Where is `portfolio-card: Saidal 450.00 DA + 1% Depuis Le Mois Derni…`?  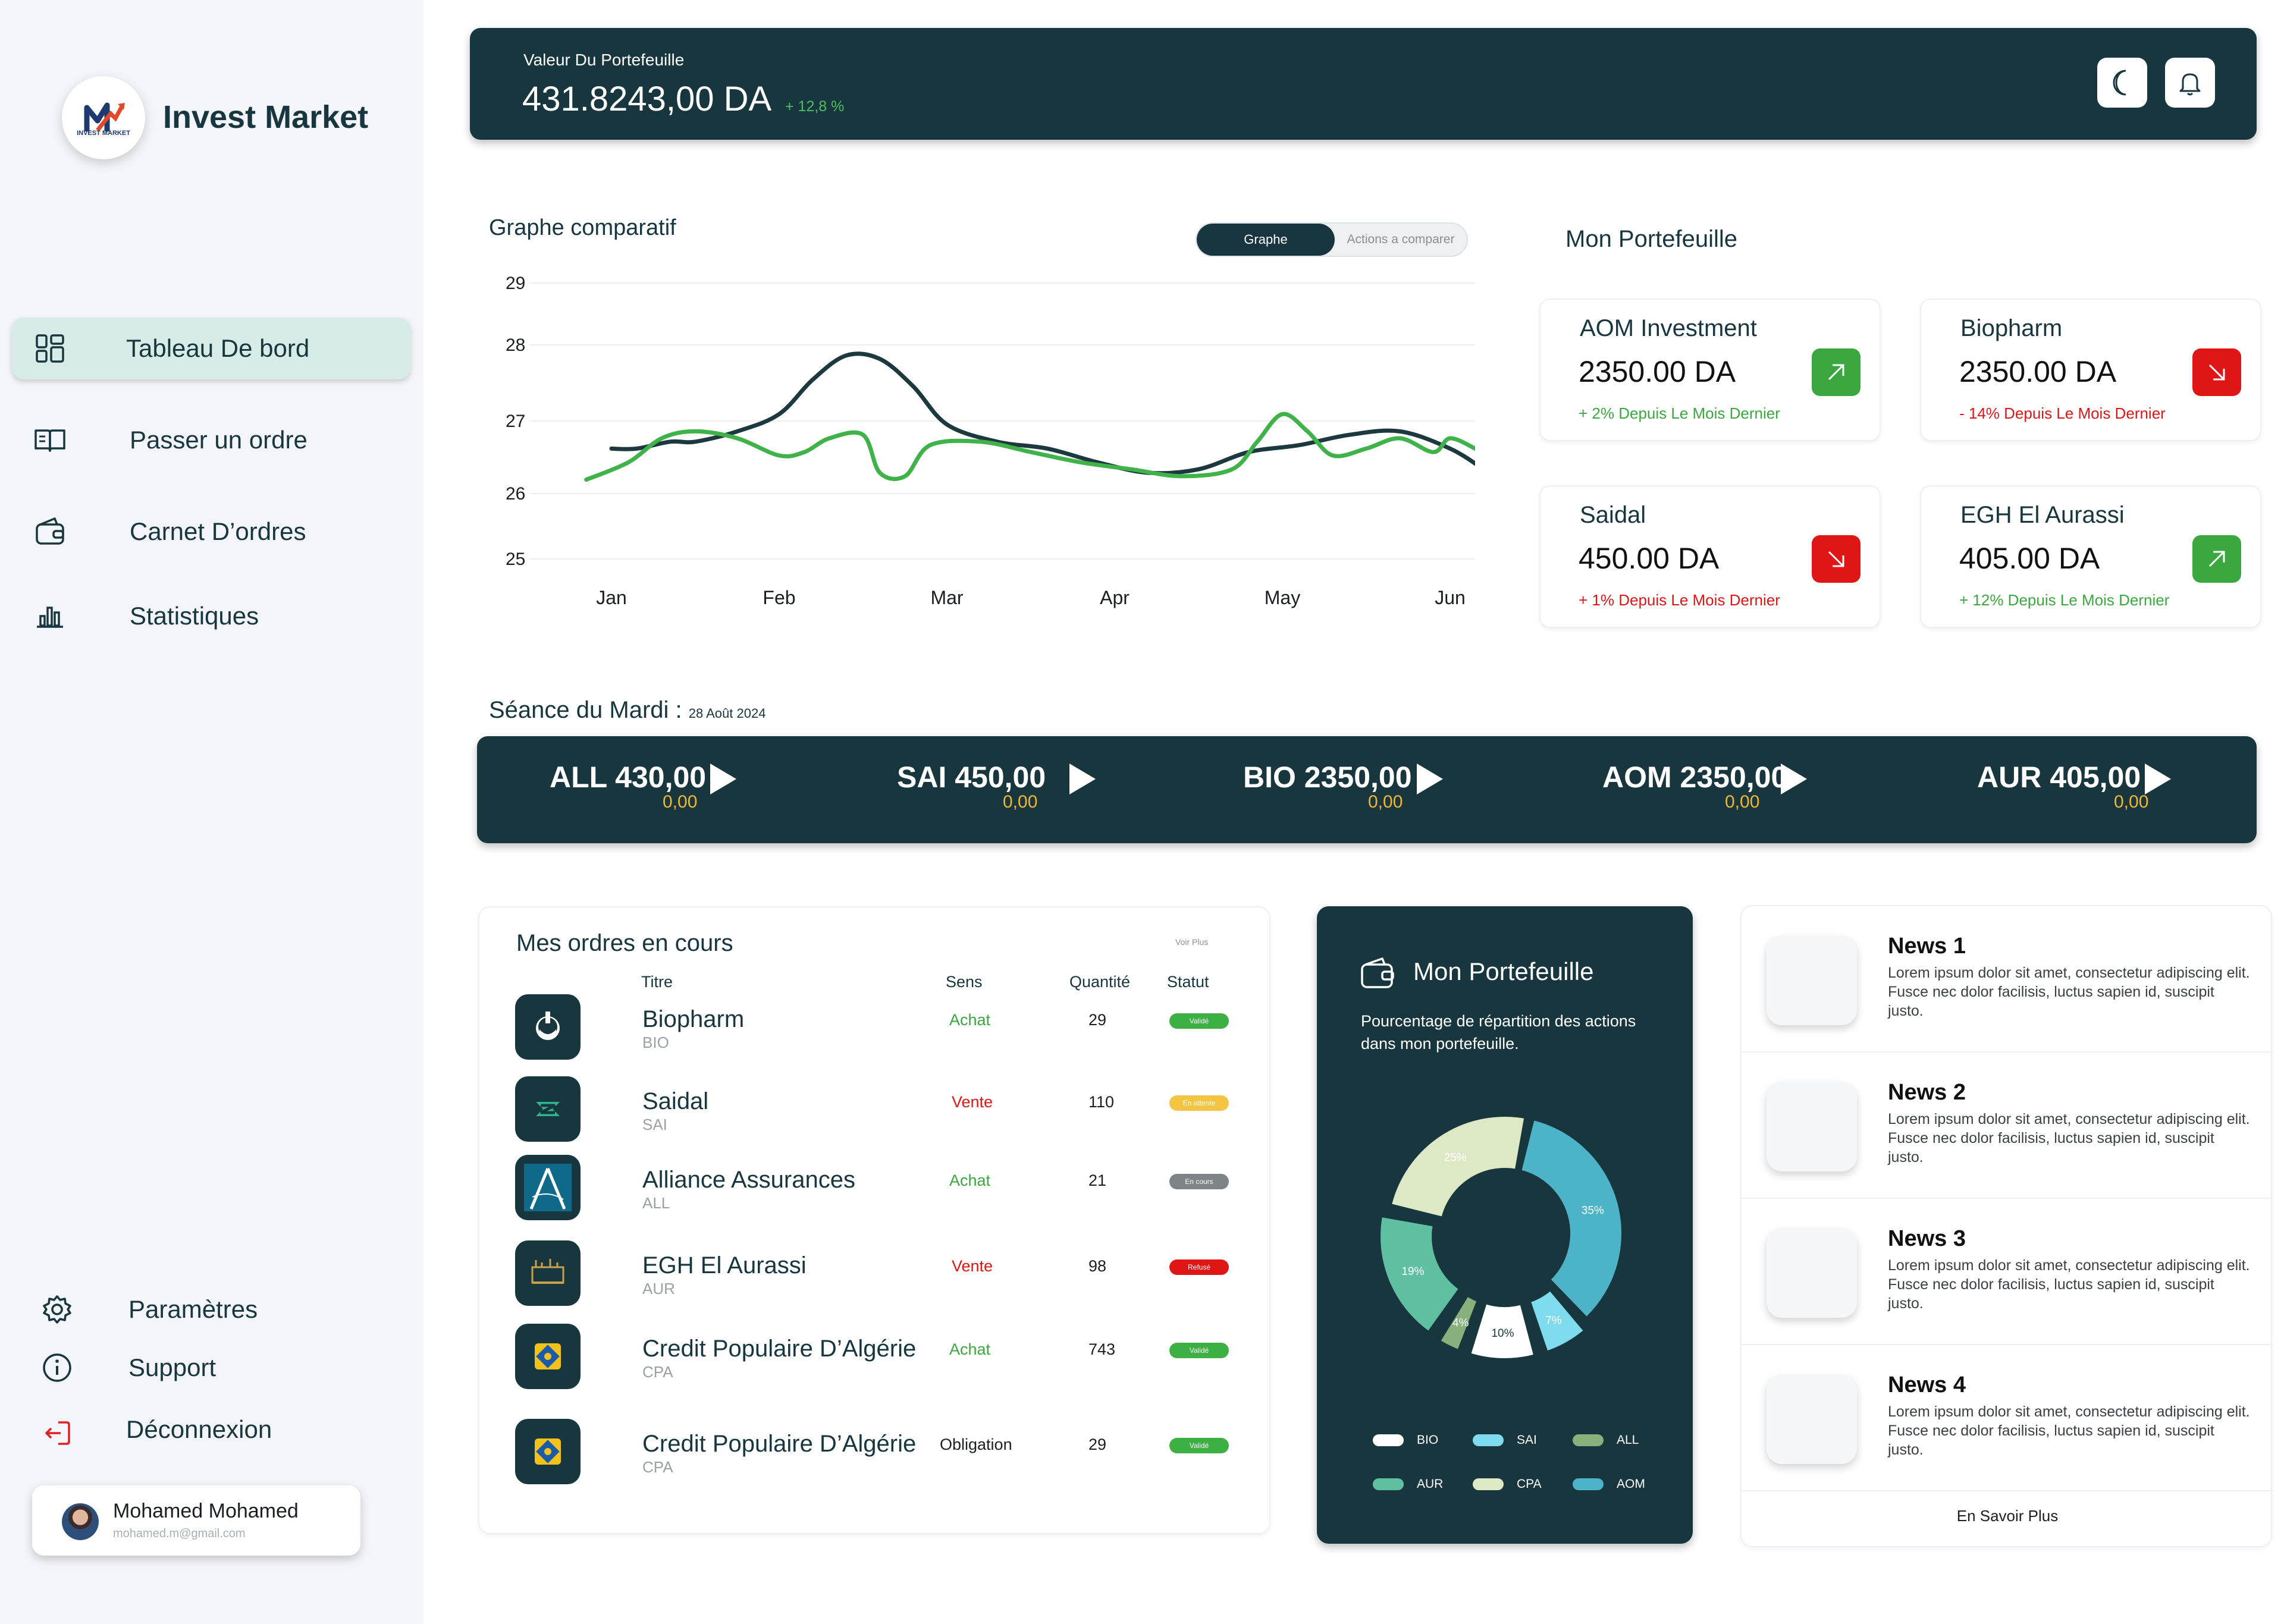
portfolio-card: Saidal 450.00 DA + 1% Depuis Le Mois Derni… is located at coordinates (1710, 556).